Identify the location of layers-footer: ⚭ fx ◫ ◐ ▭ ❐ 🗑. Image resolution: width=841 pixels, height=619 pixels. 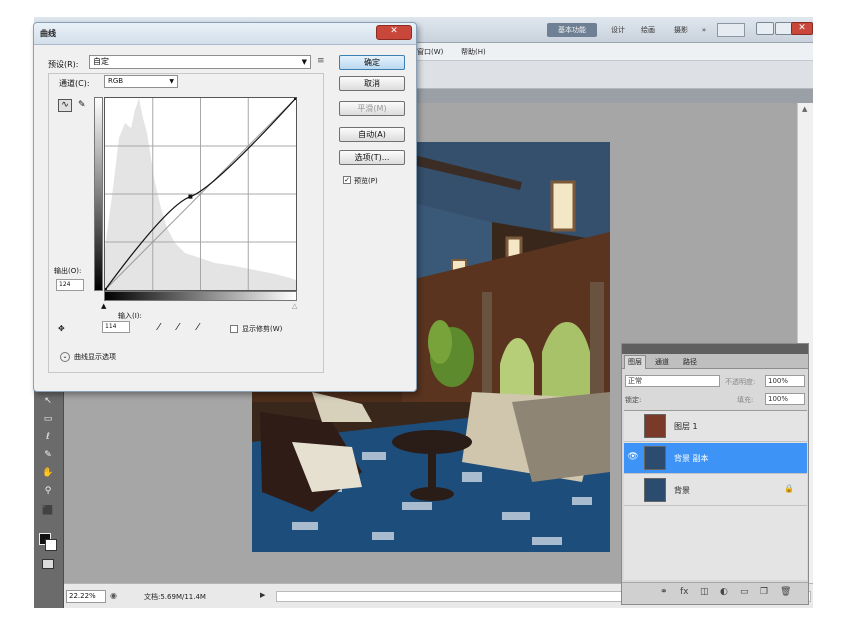
(715, 593).